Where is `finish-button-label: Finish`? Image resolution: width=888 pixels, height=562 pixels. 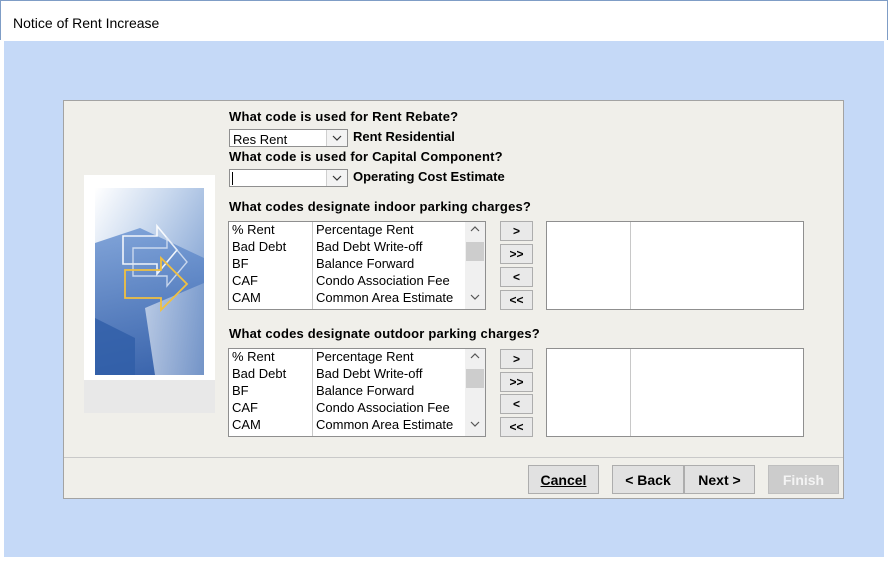 finish-button-label: Finish is located at coordinates (803, 479).